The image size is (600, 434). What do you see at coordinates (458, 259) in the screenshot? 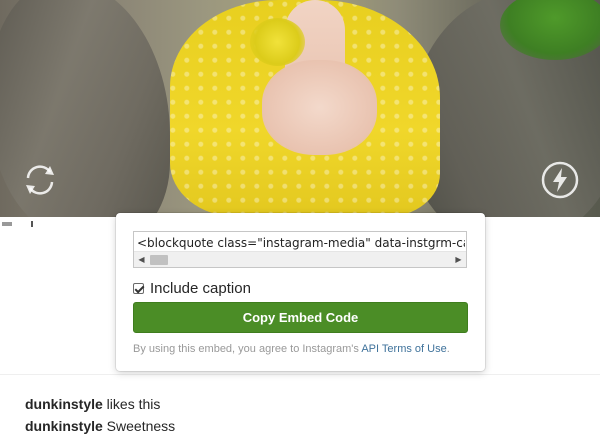
I see `scroll-right-arrow-icon: ▶` at bounding box center [458, 259].